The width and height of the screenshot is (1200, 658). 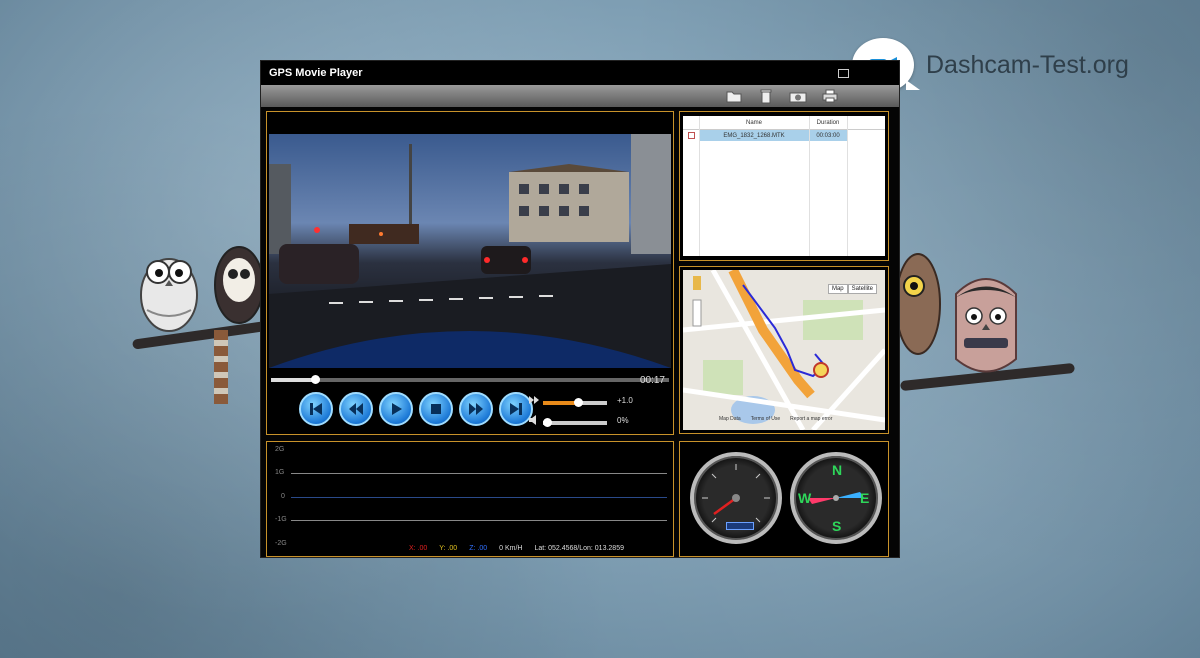 What do you see at coordinates (575, 422) in the screenshot?
I see `volume-slider` at bounding box center [575, 422].